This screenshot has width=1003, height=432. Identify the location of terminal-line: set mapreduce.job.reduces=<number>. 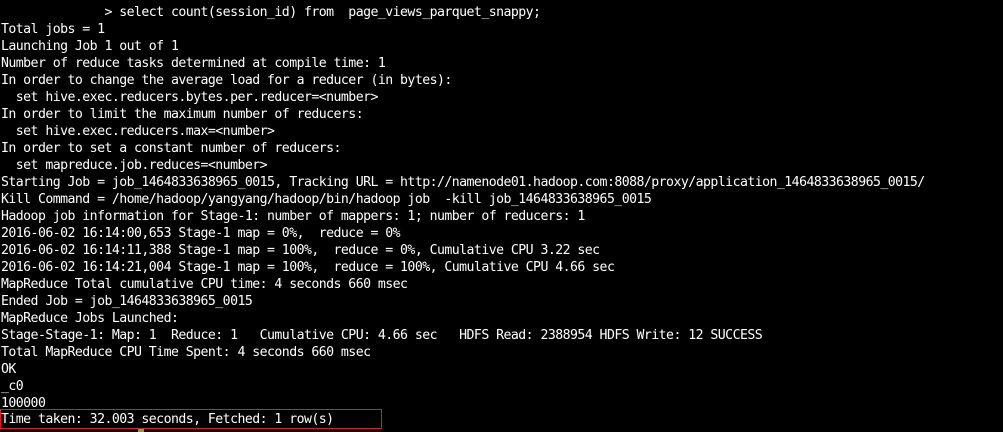
(134, 165).